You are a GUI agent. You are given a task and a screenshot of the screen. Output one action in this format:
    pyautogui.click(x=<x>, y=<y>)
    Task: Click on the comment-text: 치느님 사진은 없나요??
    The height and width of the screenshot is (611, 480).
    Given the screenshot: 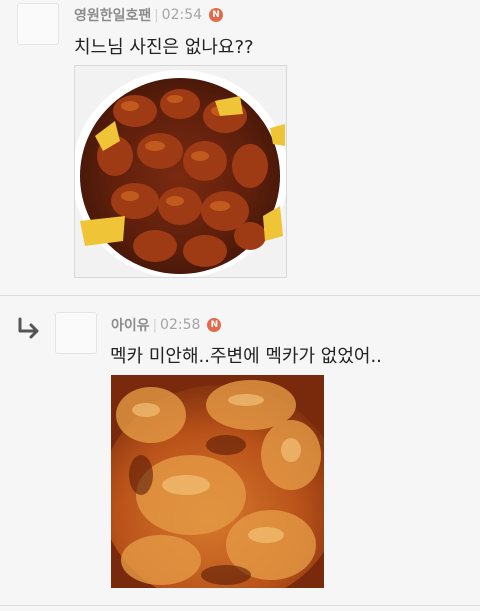 What is the action you would take?
    pyautogui.click(x=164, y=47)
    